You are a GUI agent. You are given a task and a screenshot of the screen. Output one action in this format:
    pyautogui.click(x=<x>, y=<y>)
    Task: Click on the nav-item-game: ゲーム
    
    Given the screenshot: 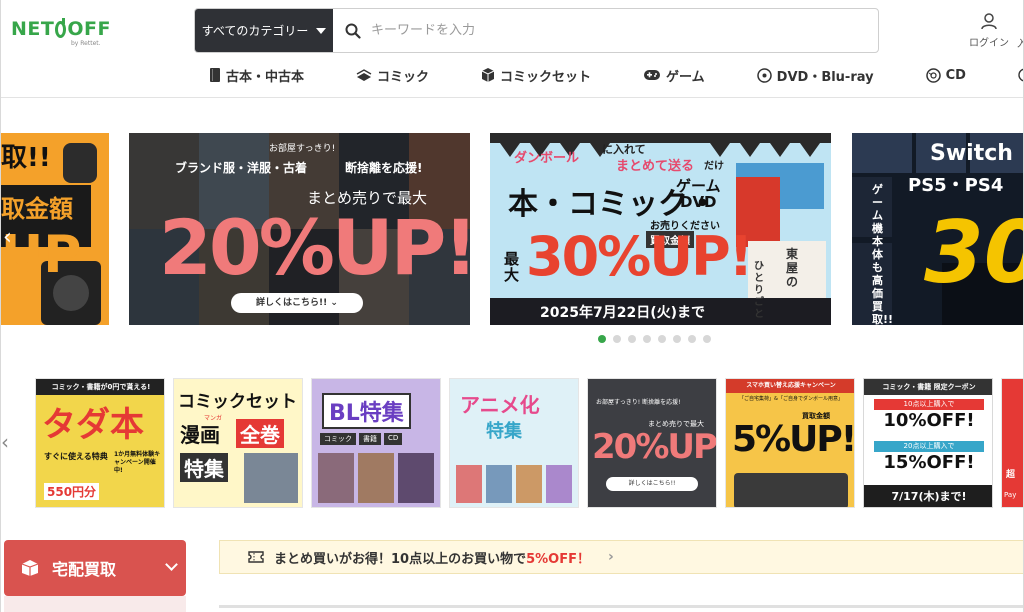 What is the action you would take?
    pyautogui.click(x=674, y=75)
    